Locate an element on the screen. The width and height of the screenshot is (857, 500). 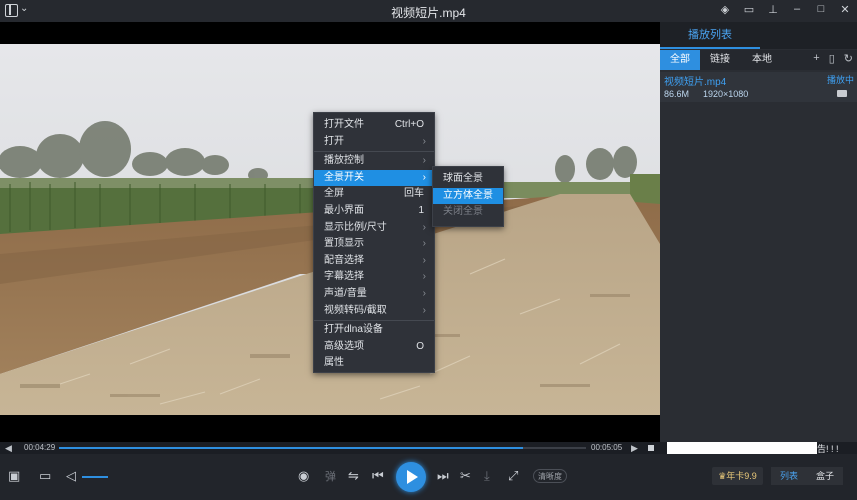
panorama-submenu: 球面全景 立方体全景 关闭全景 is located at coordinates (468, 196).